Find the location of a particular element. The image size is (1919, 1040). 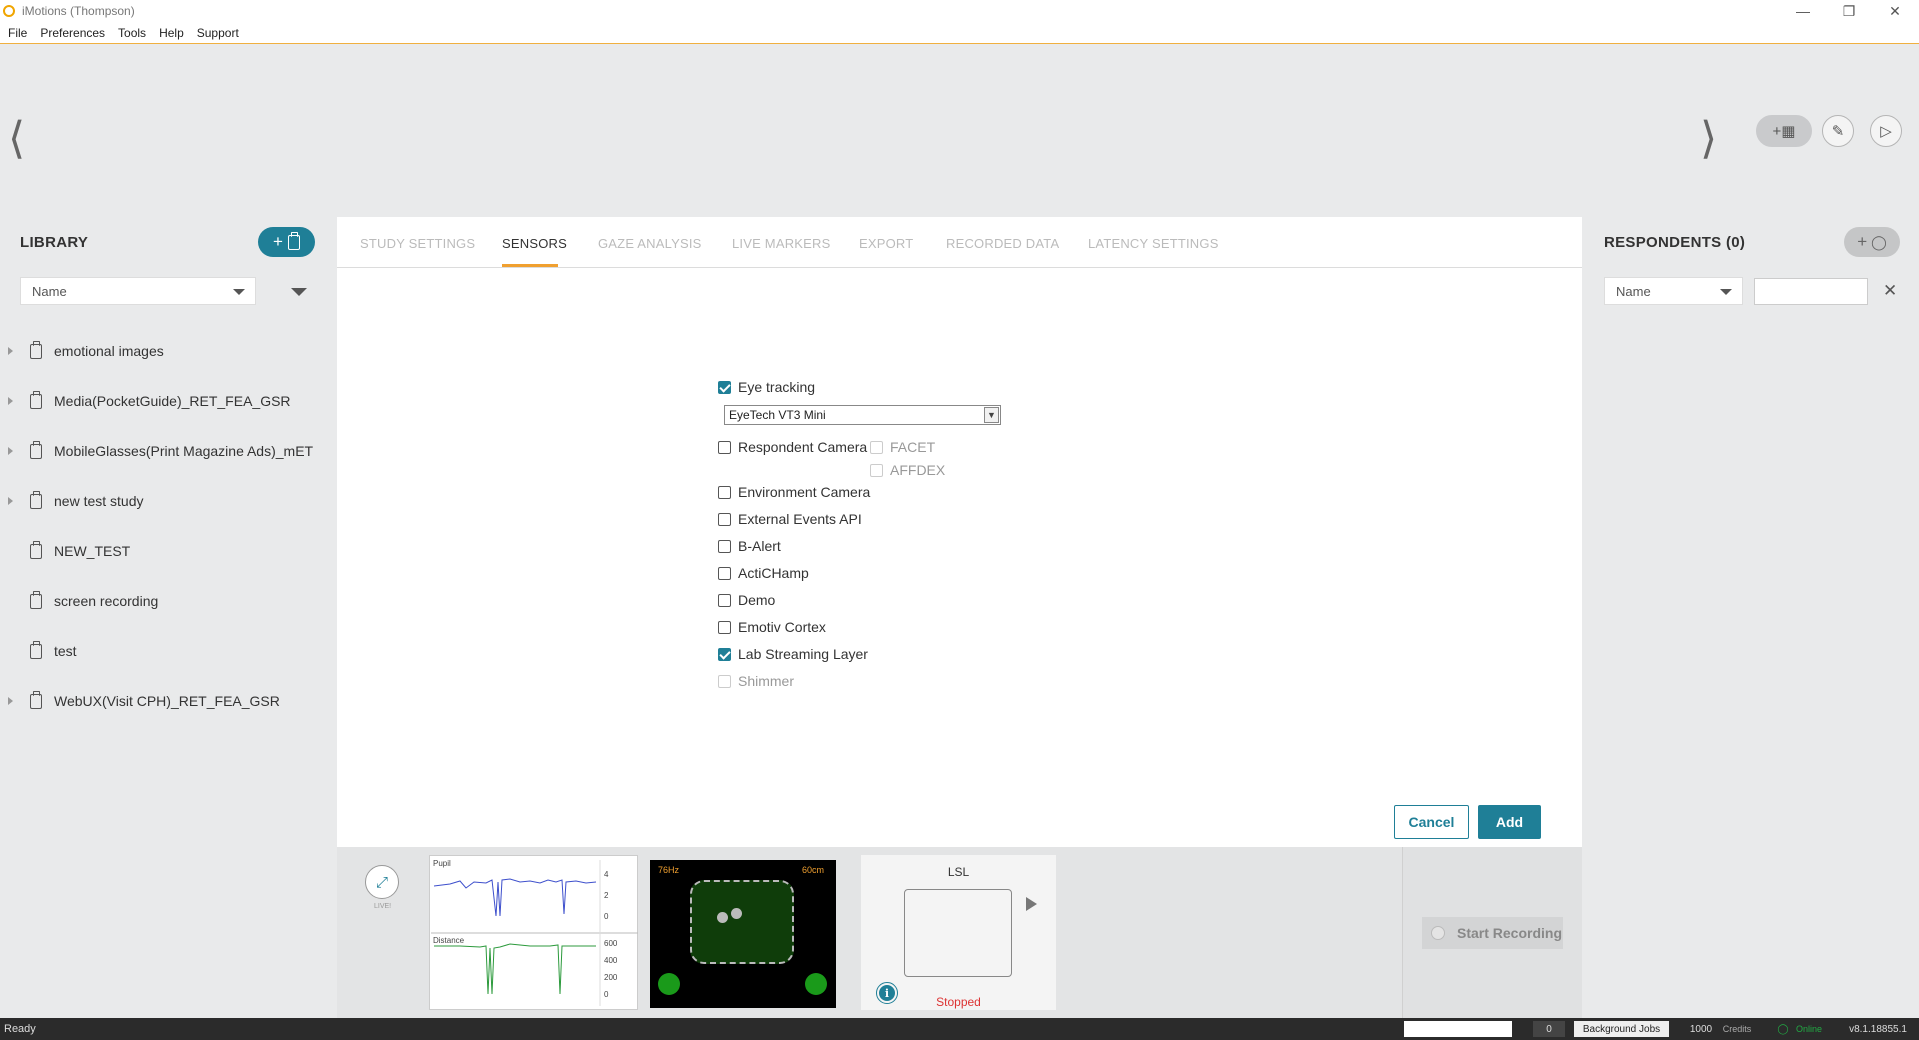

respondents-title: RESPONDENTS (0) is located at coordinates (1675, 242).